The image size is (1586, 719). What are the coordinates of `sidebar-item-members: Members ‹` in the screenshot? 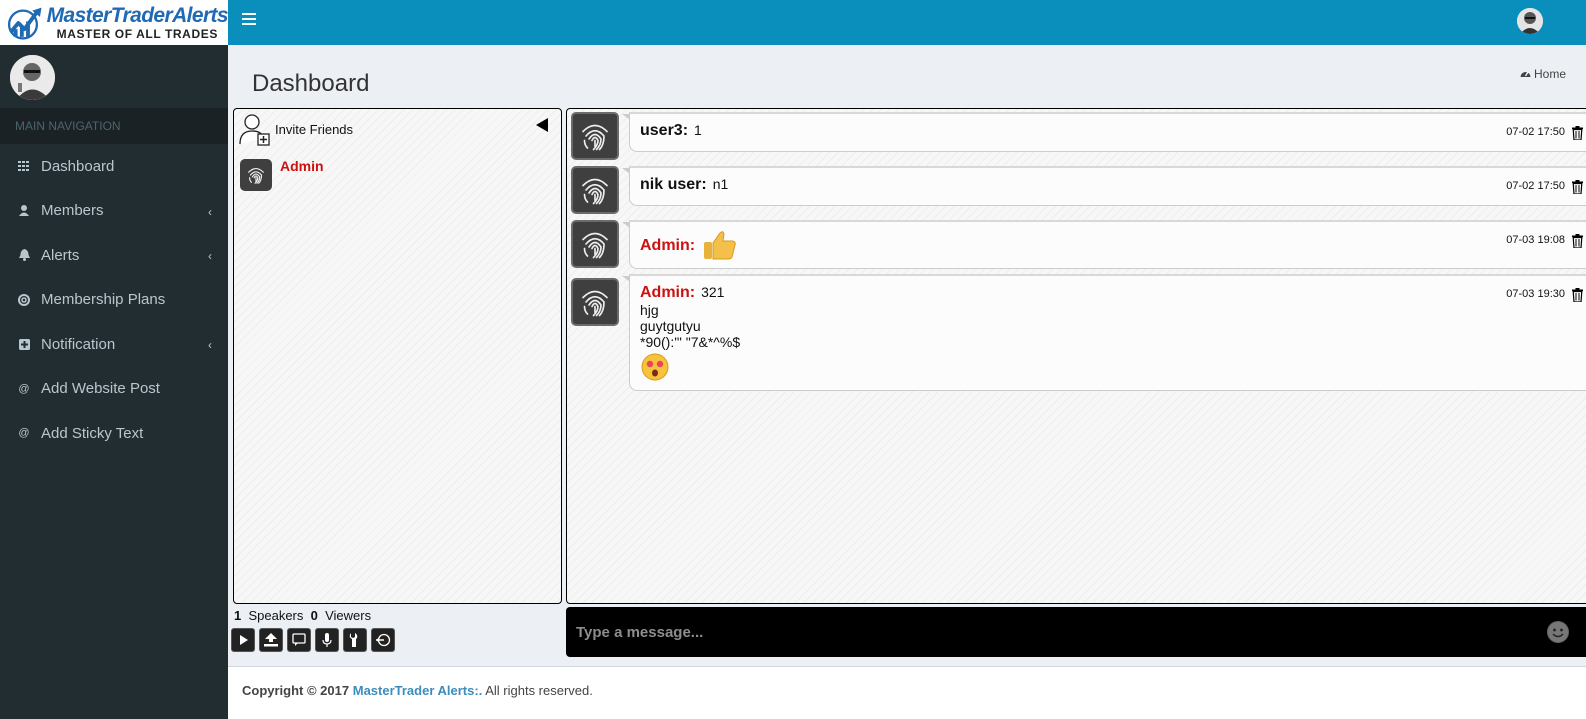 It's located at (114, 211).